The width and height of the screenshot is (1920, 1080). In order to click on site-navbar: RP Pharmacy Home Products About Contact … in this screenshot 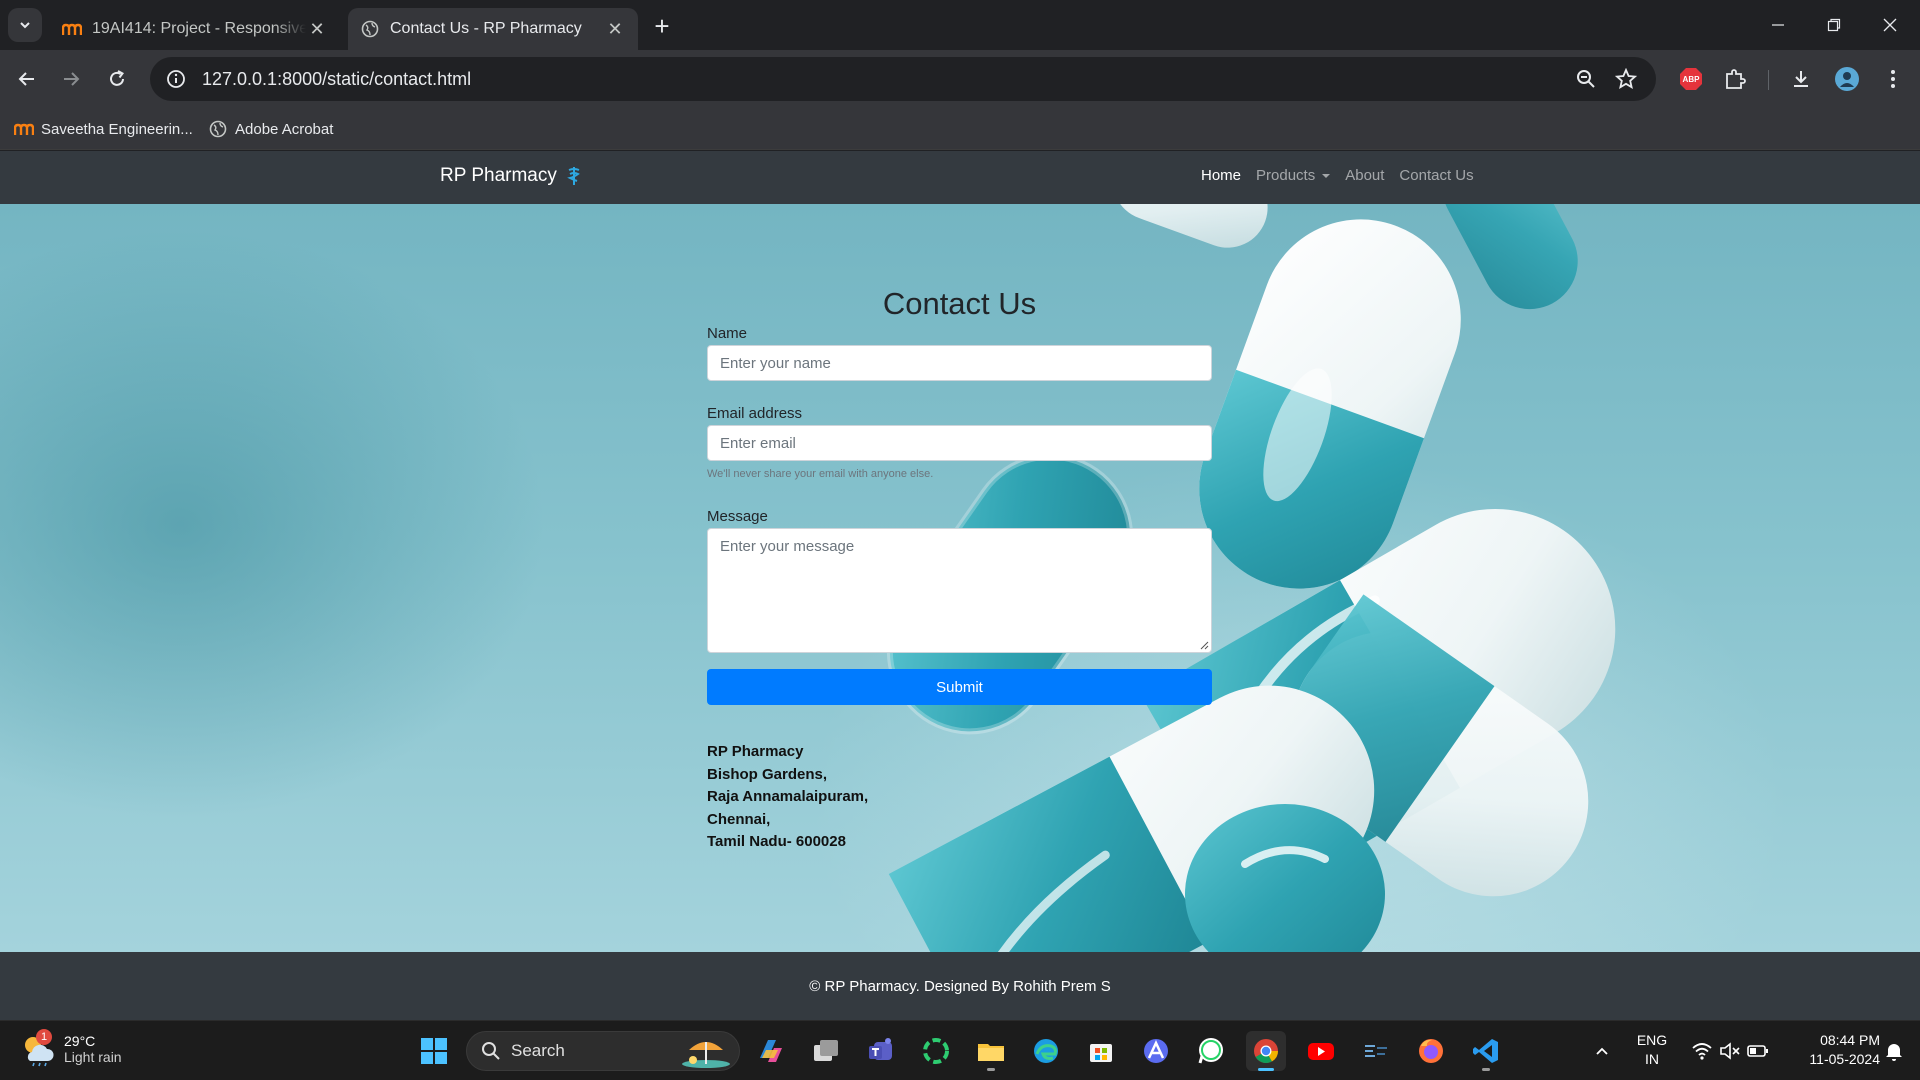, I will do `click(960, 177)`.